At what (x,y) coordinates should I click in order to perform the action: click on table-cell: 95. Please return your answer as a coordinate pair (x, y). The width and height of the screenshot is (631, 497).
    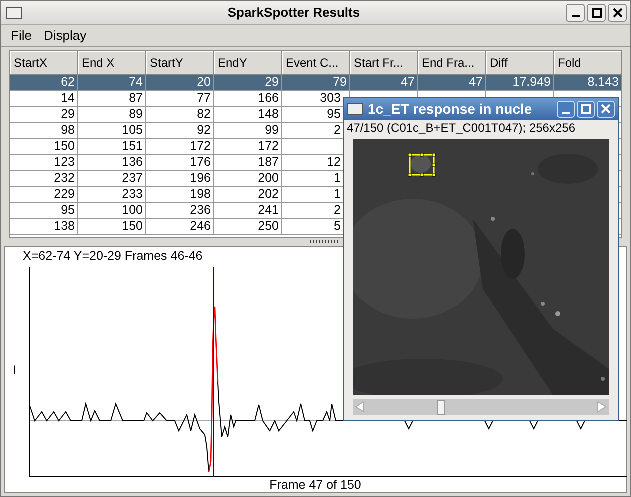
    Looking at the image, I should click on (44, 211).